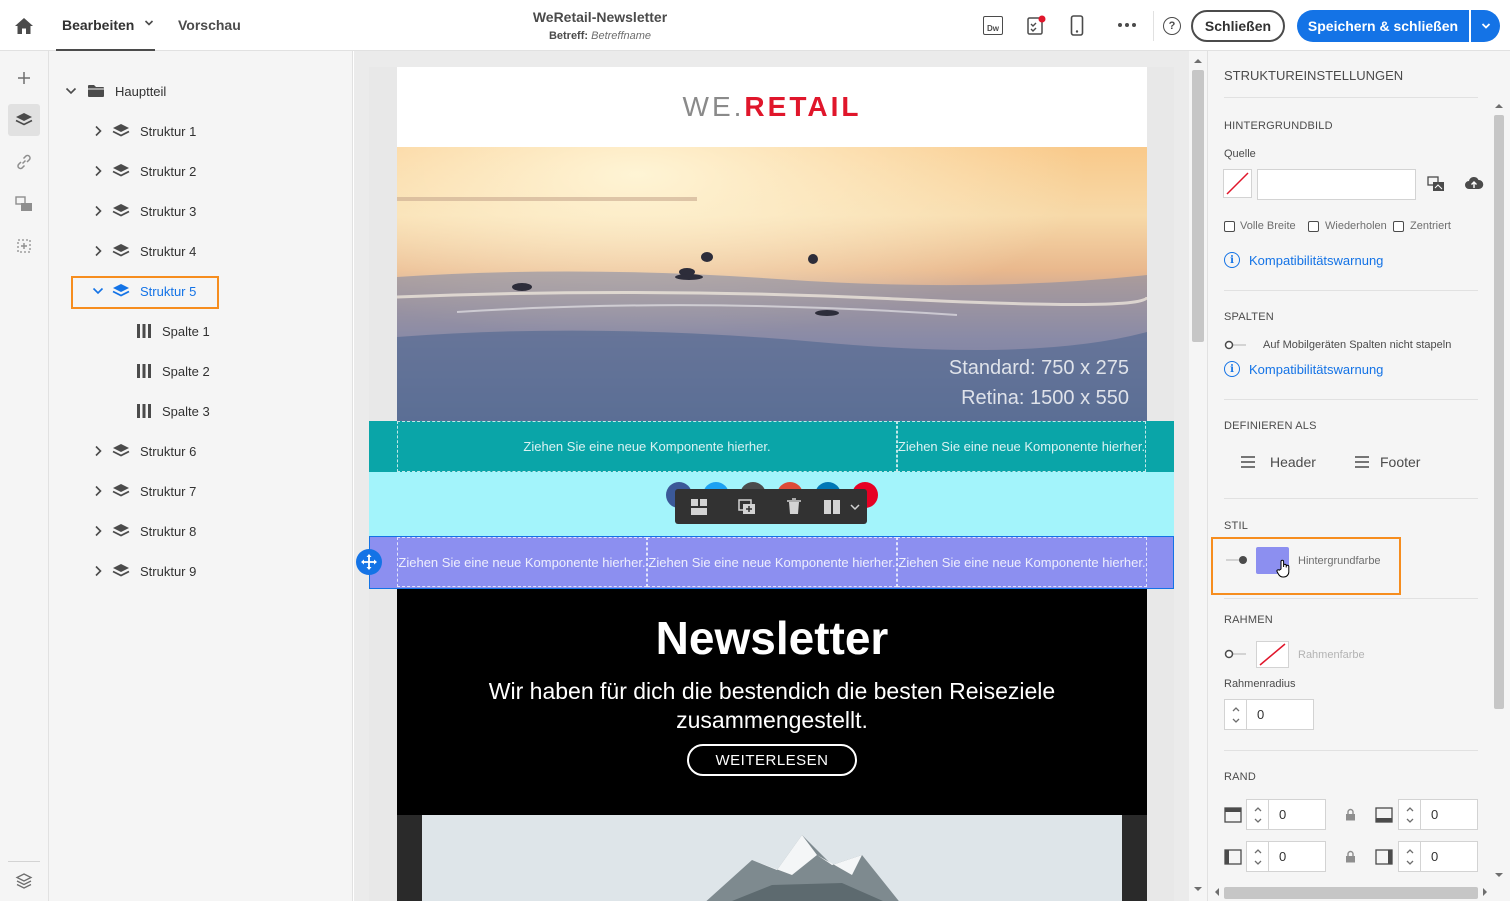 This screenshot has width=1510, height=901. I want to click on tree-label: Struktur 6, so click(168, 451).